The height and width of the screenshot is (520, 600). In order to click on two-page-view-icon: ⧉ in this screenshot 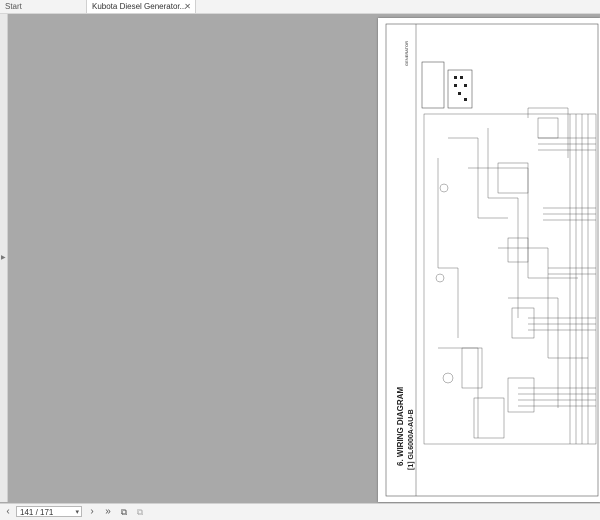, I will do `click(124, 512)`.